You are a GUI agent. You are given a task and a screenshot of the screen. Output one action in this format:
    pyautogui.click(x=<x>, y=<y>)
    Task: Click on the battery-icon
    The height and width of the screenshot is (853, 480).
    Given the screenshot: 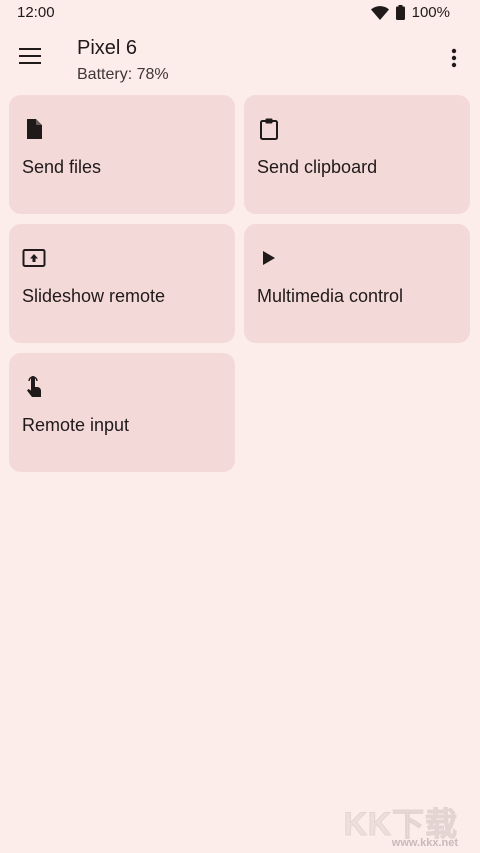 What is the action you would take?
    pyautogui.click(x=400, y=12)
    